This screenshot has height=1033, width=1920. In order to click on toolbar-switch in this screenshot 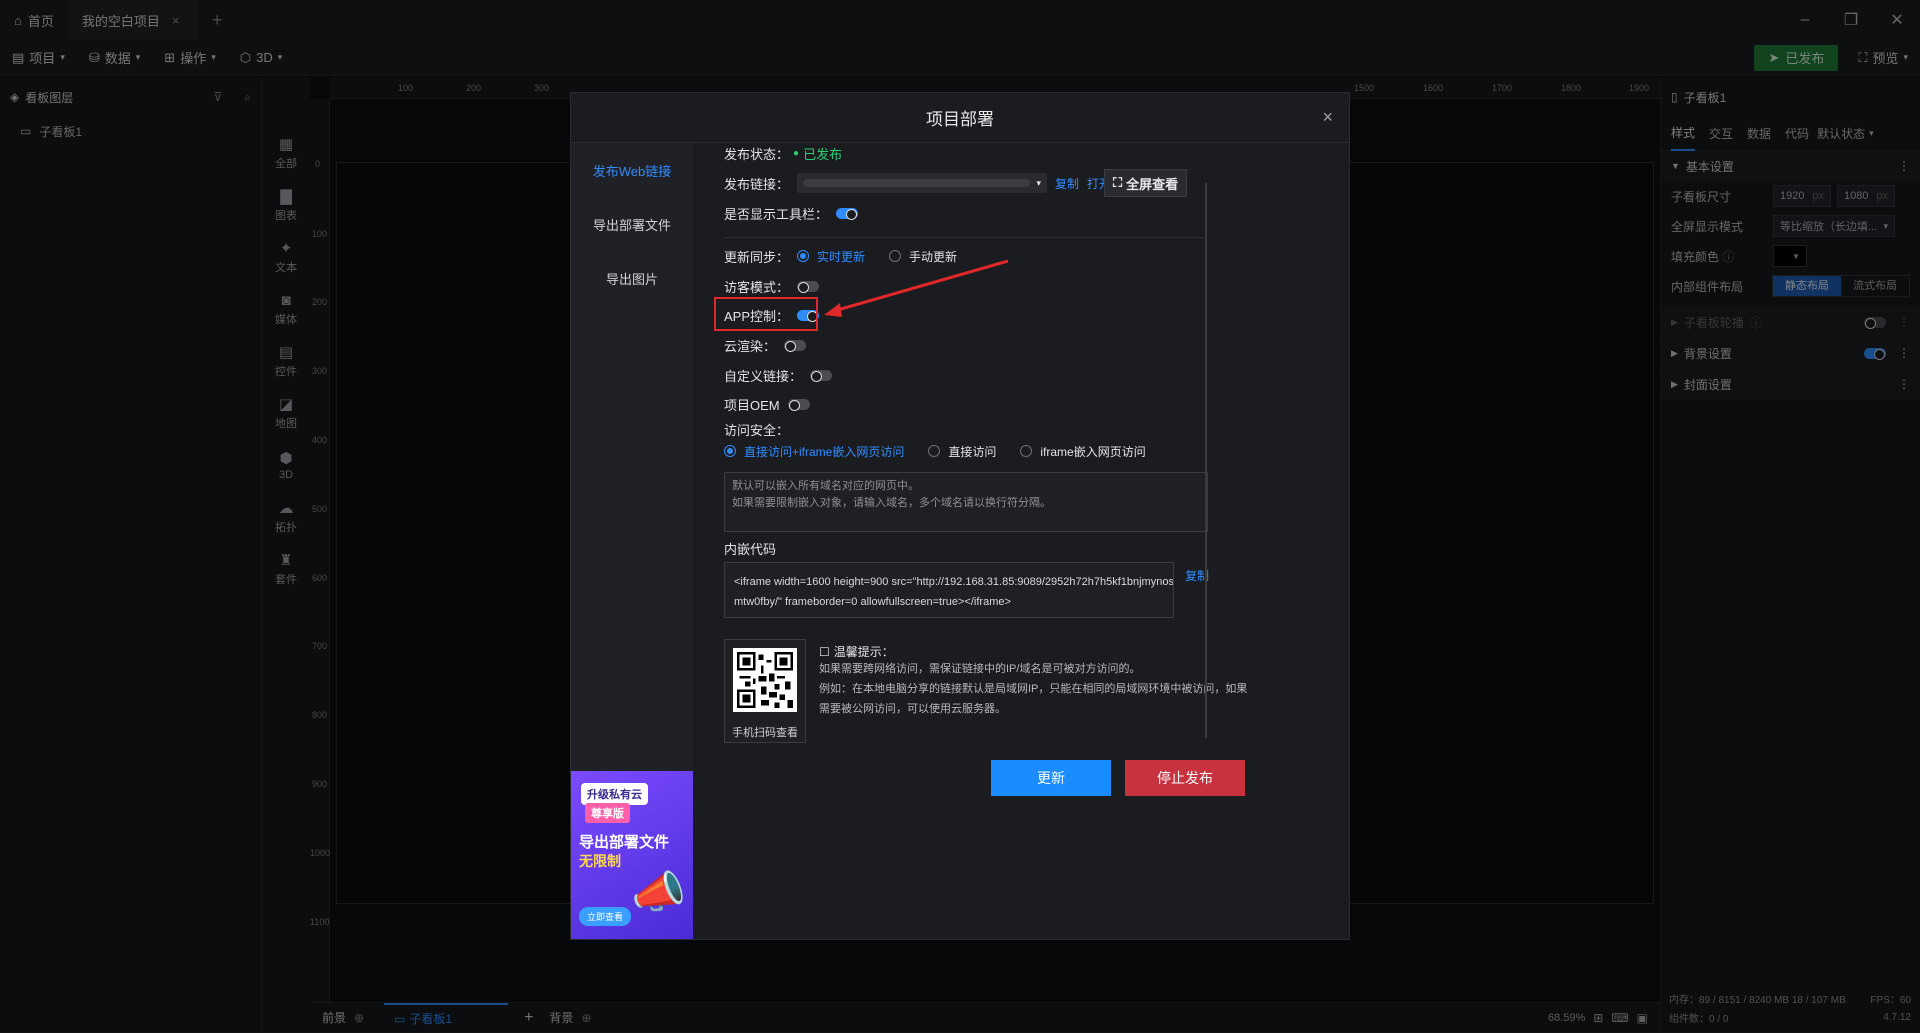, I will do `click(847, 213)`.